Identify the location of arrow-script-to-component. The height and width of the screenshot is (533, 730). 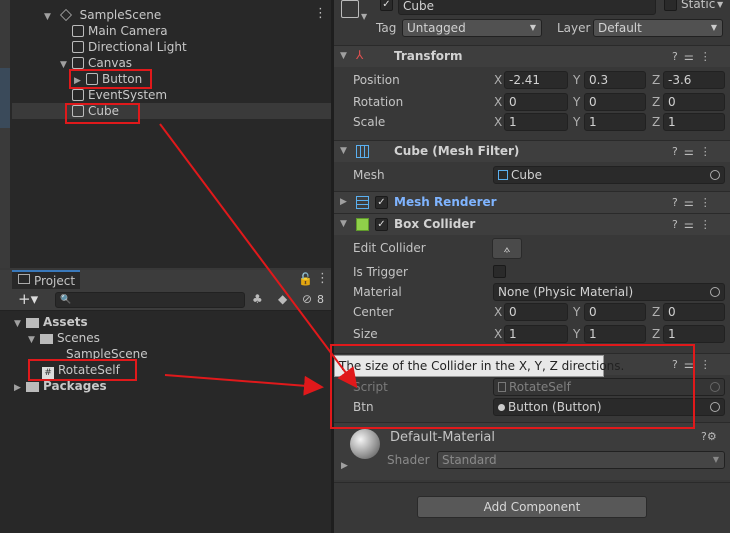
(244, 385).